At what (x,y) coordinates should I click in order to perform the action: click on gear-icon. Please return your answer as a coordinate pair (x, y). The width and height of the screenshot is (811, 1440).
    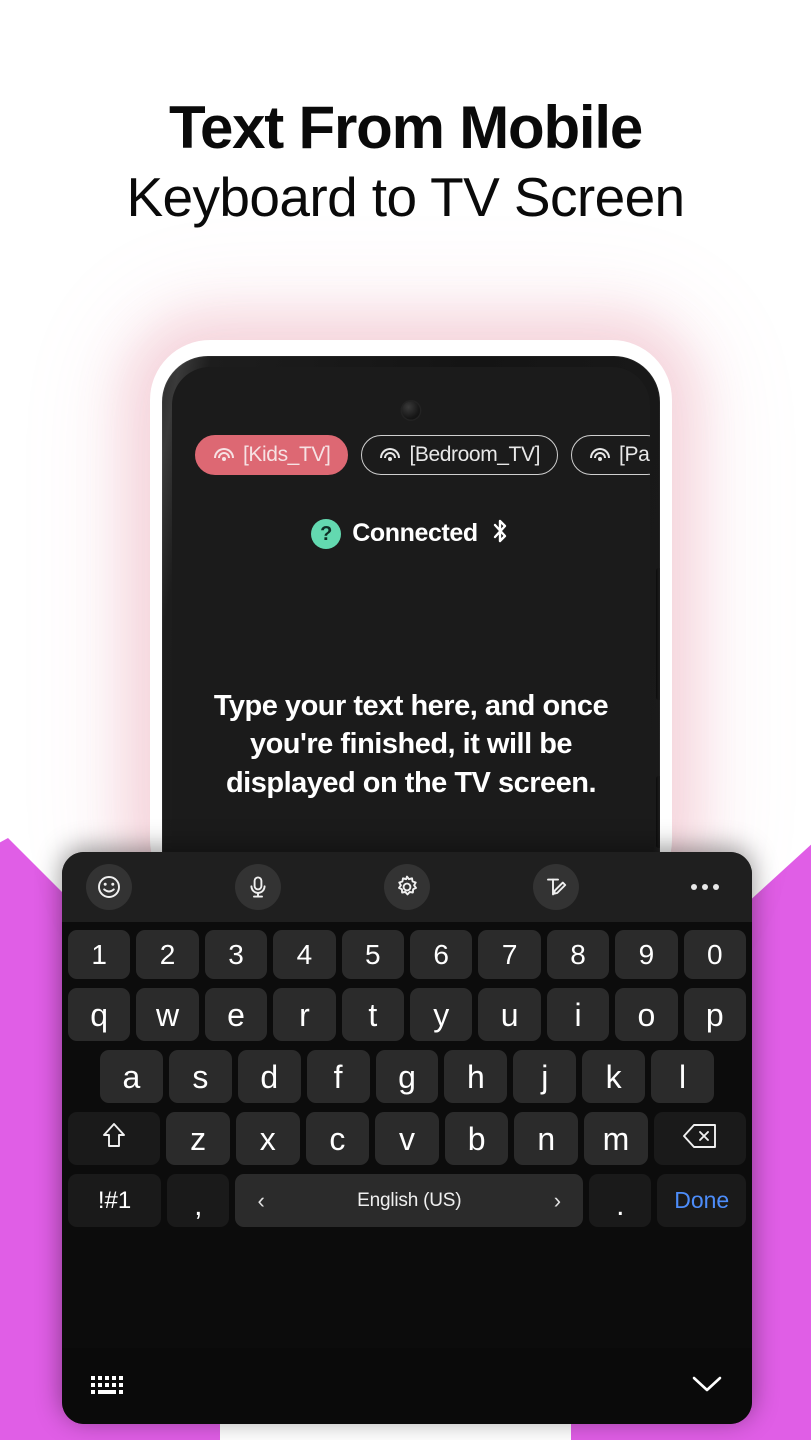
    Looking at the image, I should click on (407, 887).